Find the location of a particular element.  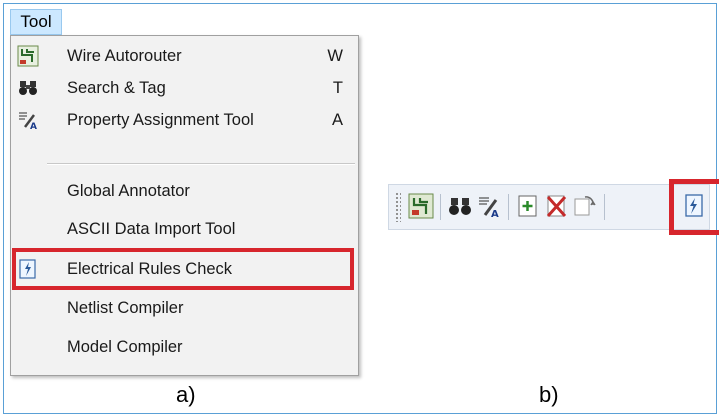

menu-item-label: Model Compiler is located at coordinates (125, 347).